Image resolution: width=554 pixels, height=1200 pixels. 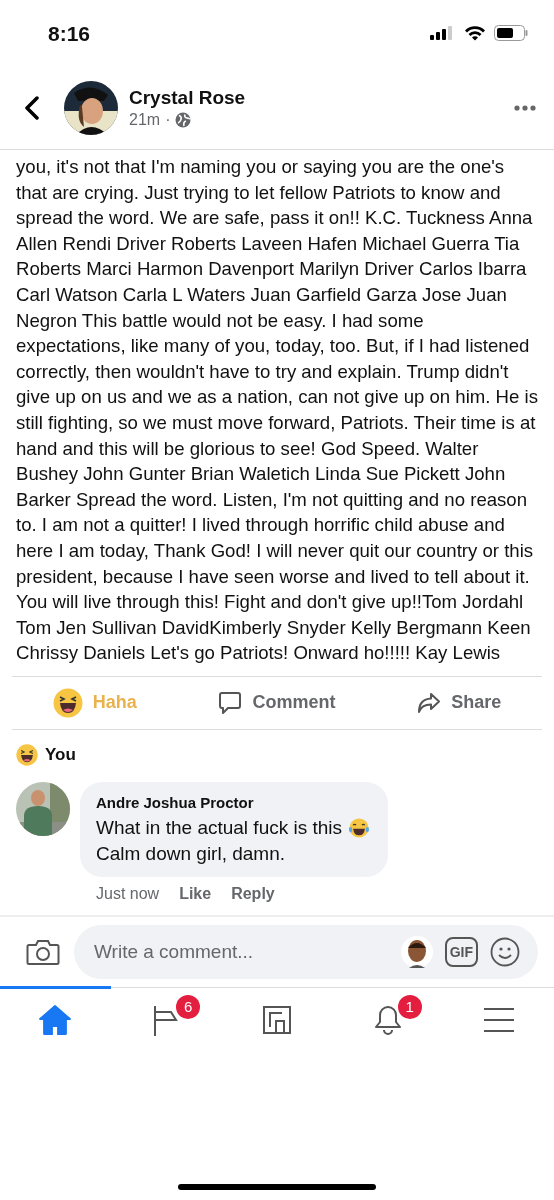 I want to click on menu-icon, so click(x=498, y=1019).